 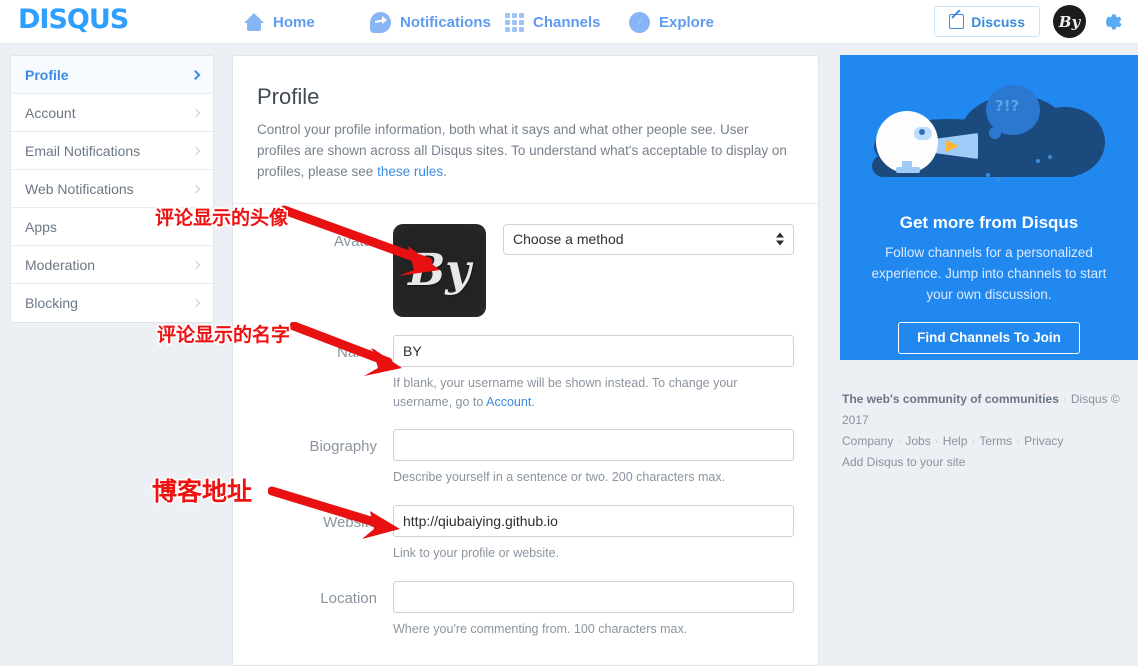 What do you see at coordinates (995, 441) in the screenshot?
I see `footer-link-terms: Terms` at bounding box center [995, 441].